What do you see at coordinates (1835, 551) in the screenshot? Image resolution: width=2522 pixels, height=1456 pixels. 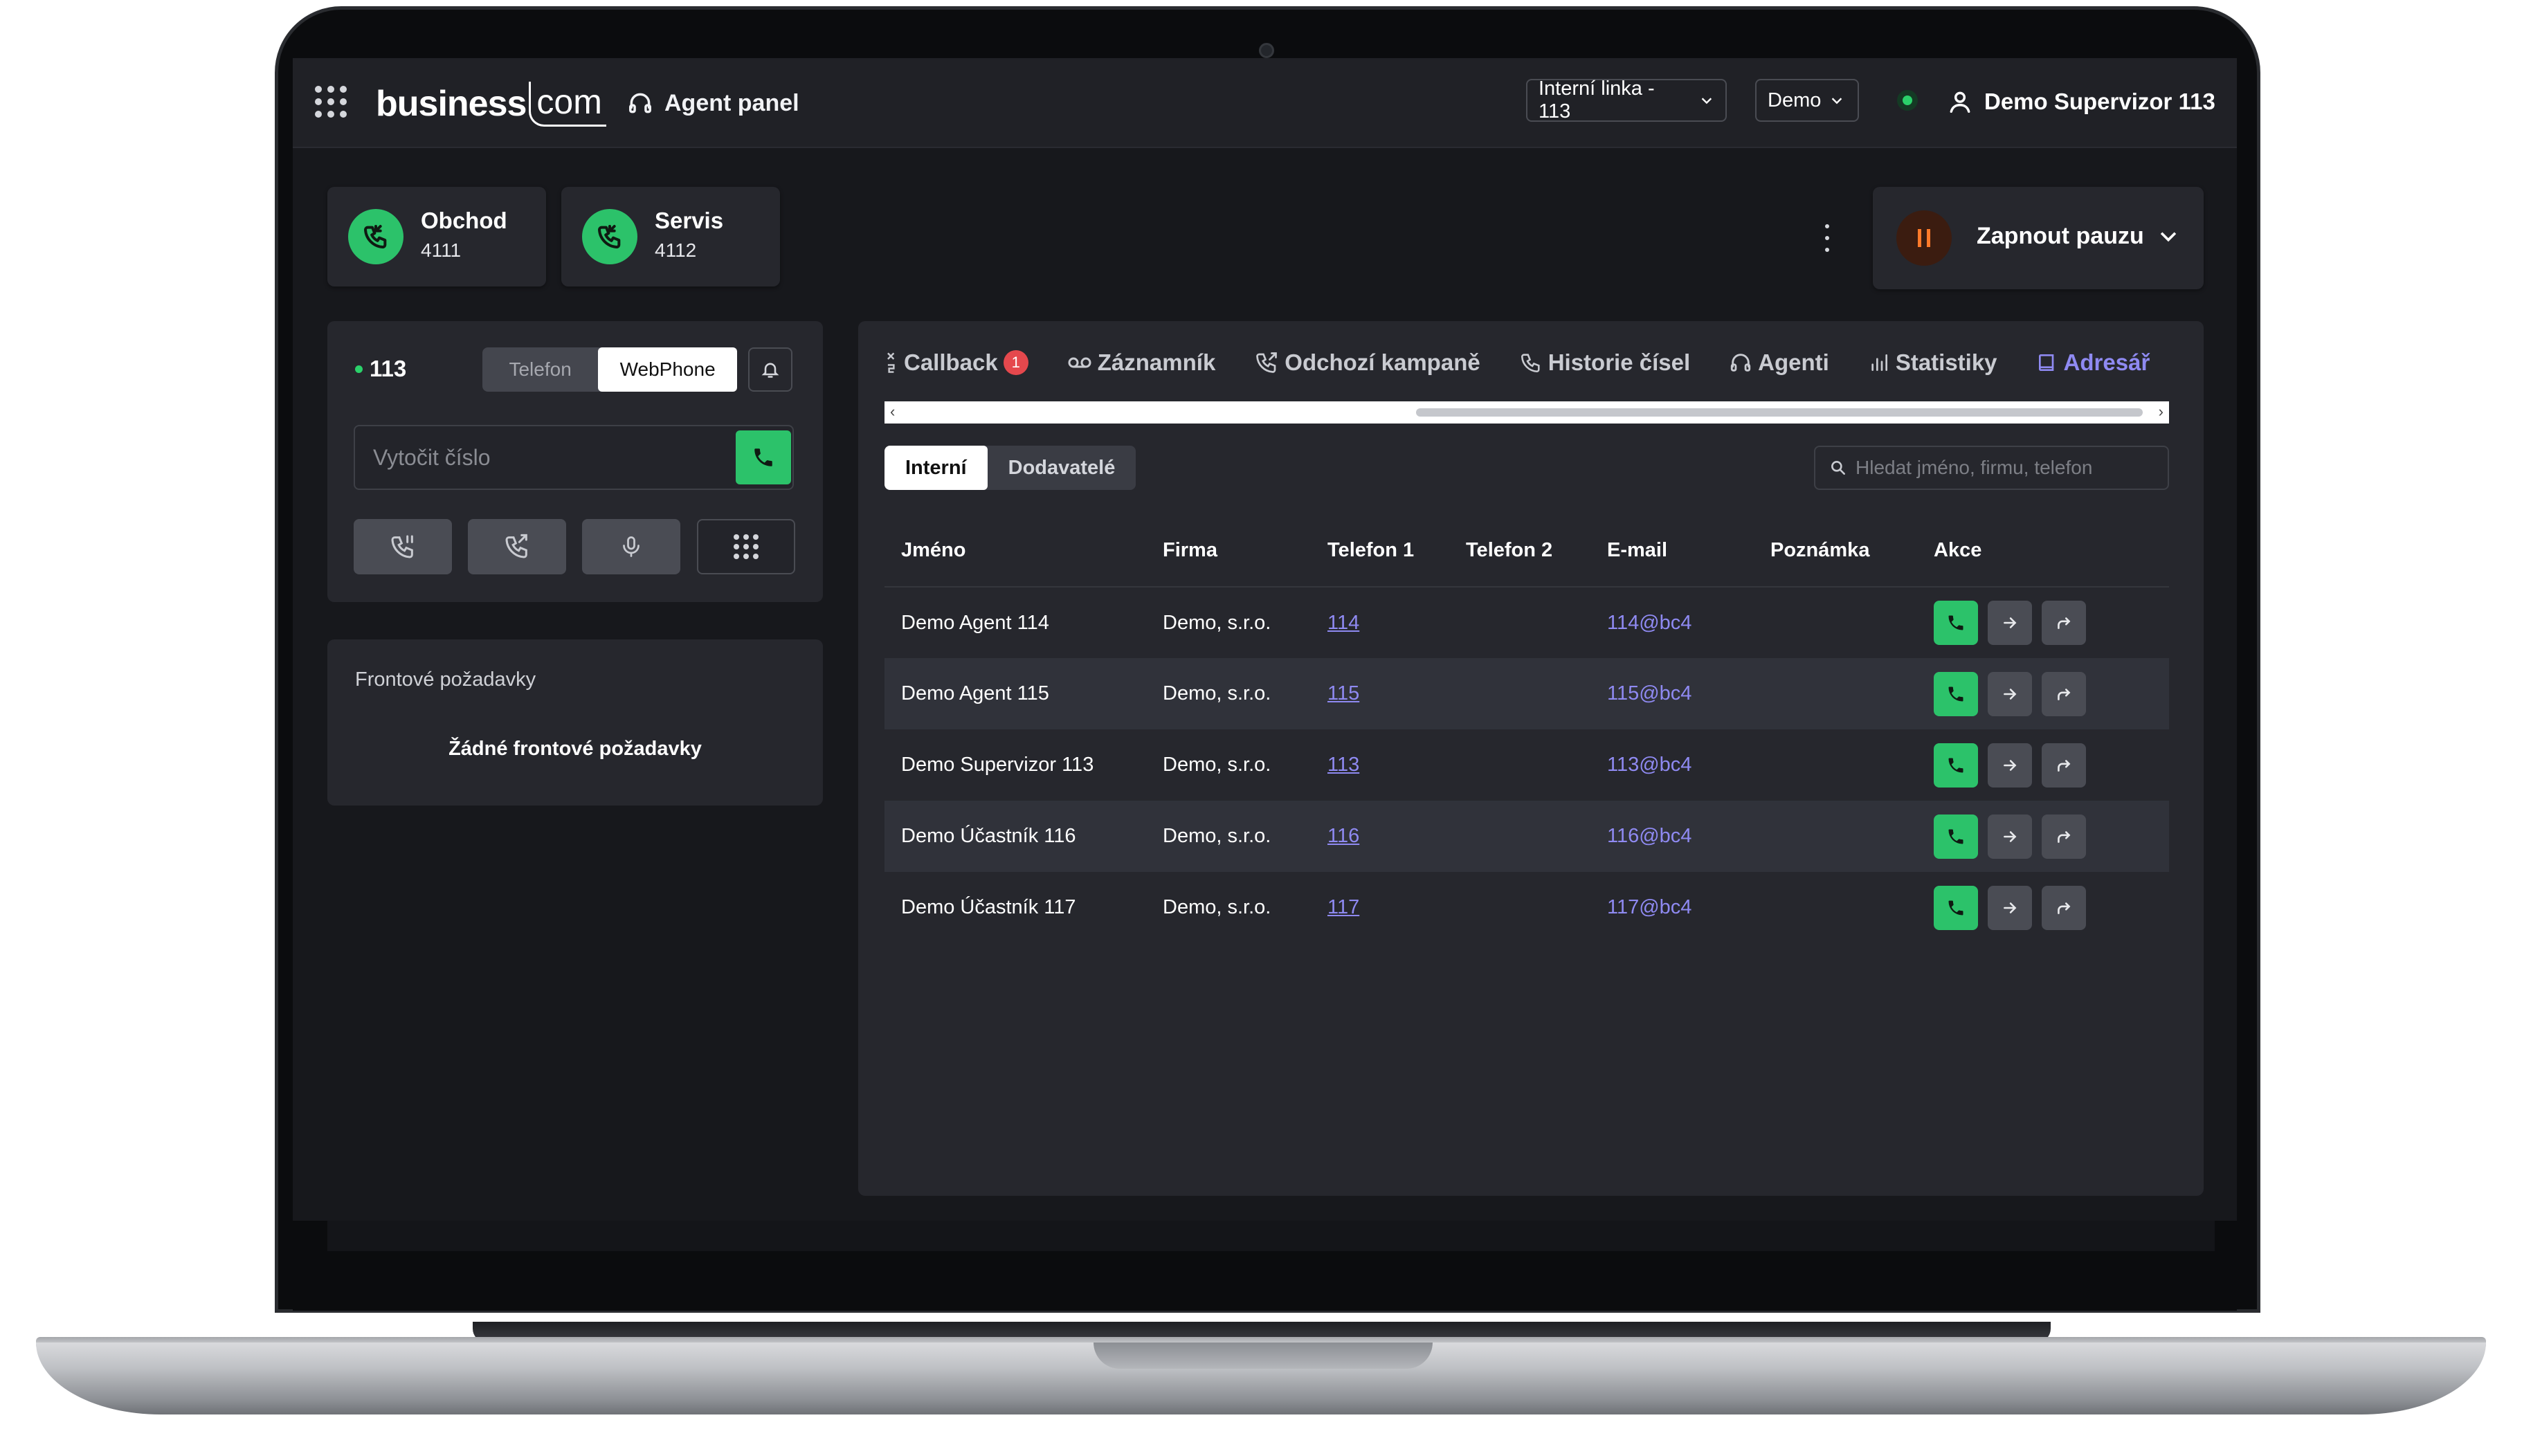 I see `column-header-note: Poznámka` at bounding box center [1835, 551].